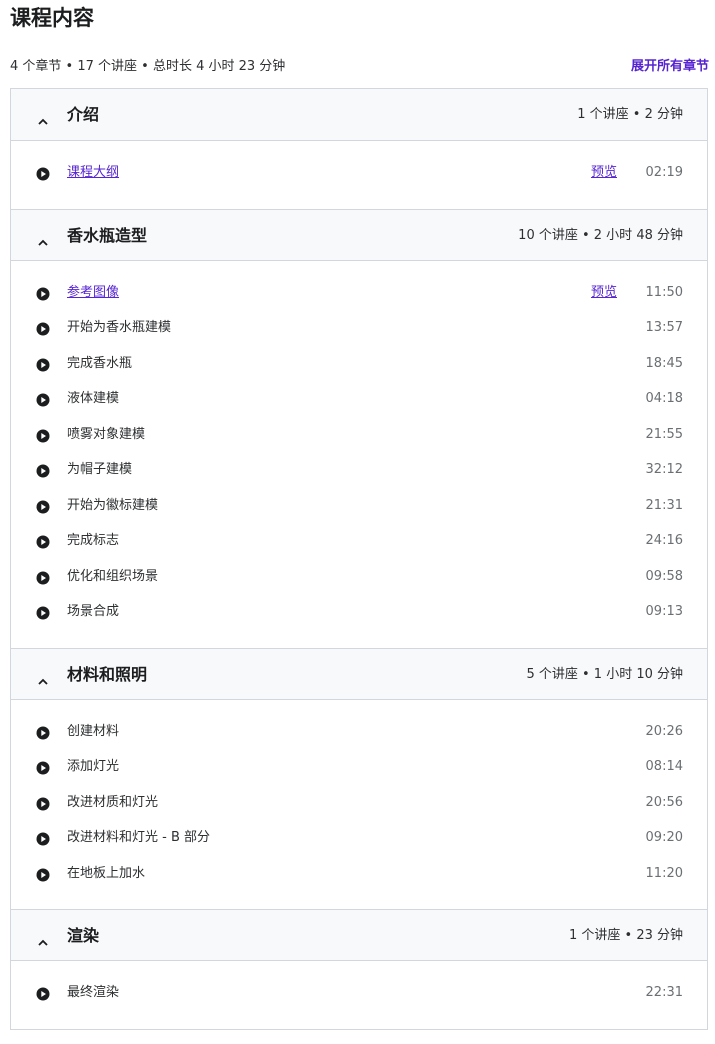 Image resolution: width=715 pixels, height=1044 pixels. What do you see at coordinates (604, 674) in the screenshot?
I see `section-meta: 5 个讲座 • 1 小时 10 分钟` at bounding box center [604, 674].